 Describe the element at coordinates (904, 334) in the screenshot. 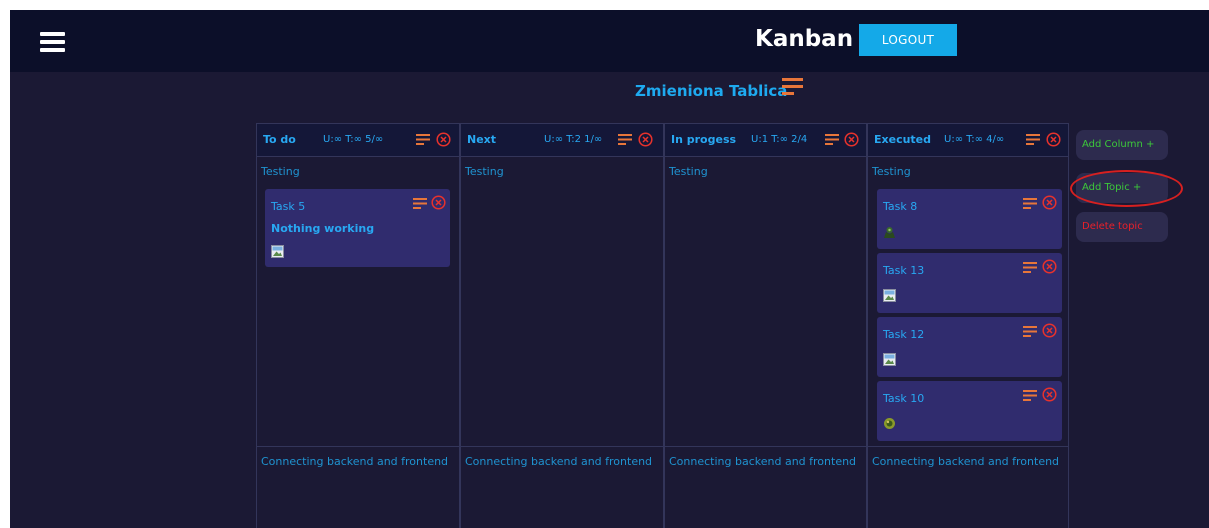

I see `card-title: Task 12` at that location.